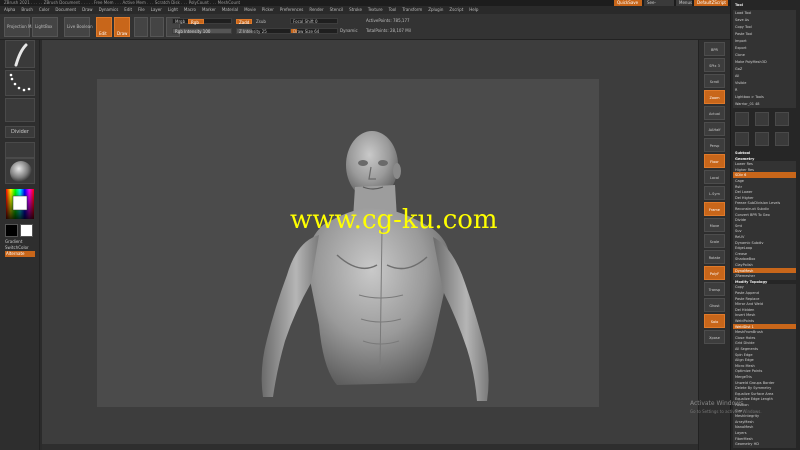 This screenshot has width=800, height=450. Describe the element at coordinates (122, 27) in the screenshot. I see `draw-button: Draw` at that location.